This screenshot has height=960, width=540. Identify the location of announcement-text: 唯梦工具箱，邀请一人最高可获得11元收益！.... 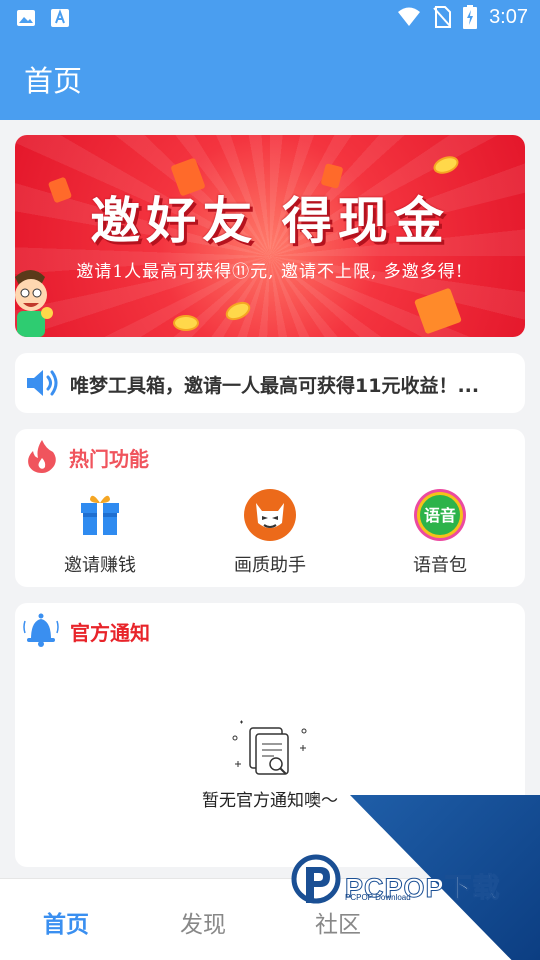
(275, 386).